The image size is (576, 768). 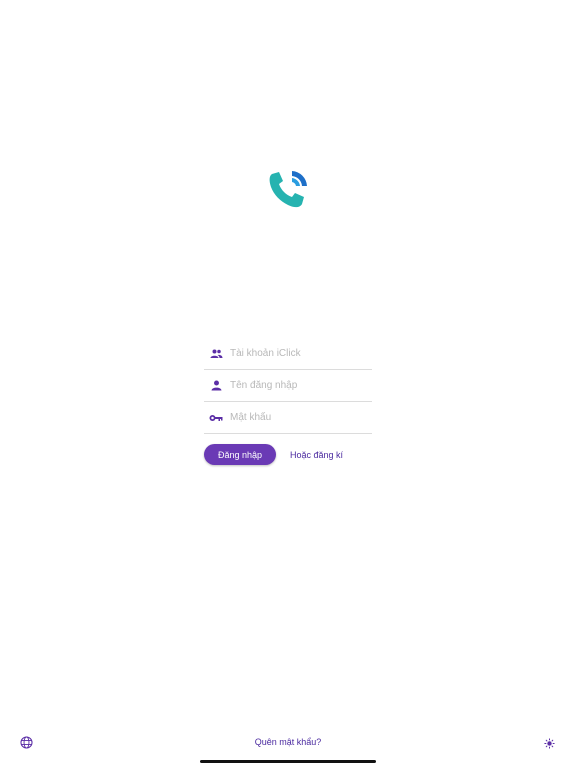 I want to click on sun-icon, so click(x=549, y=743).